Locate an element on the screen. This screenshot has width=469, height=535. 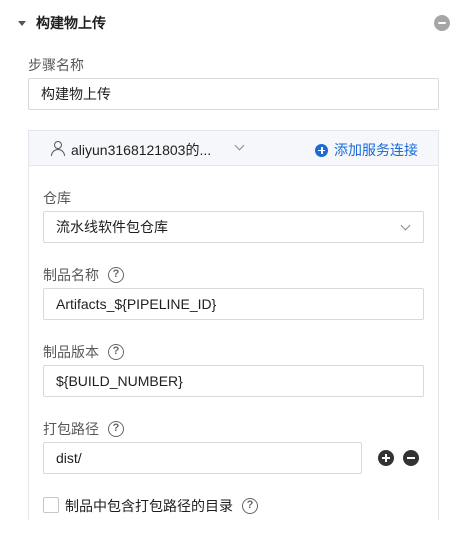
step-name-label: 步骤名称 is located at coordinates (56, 65).